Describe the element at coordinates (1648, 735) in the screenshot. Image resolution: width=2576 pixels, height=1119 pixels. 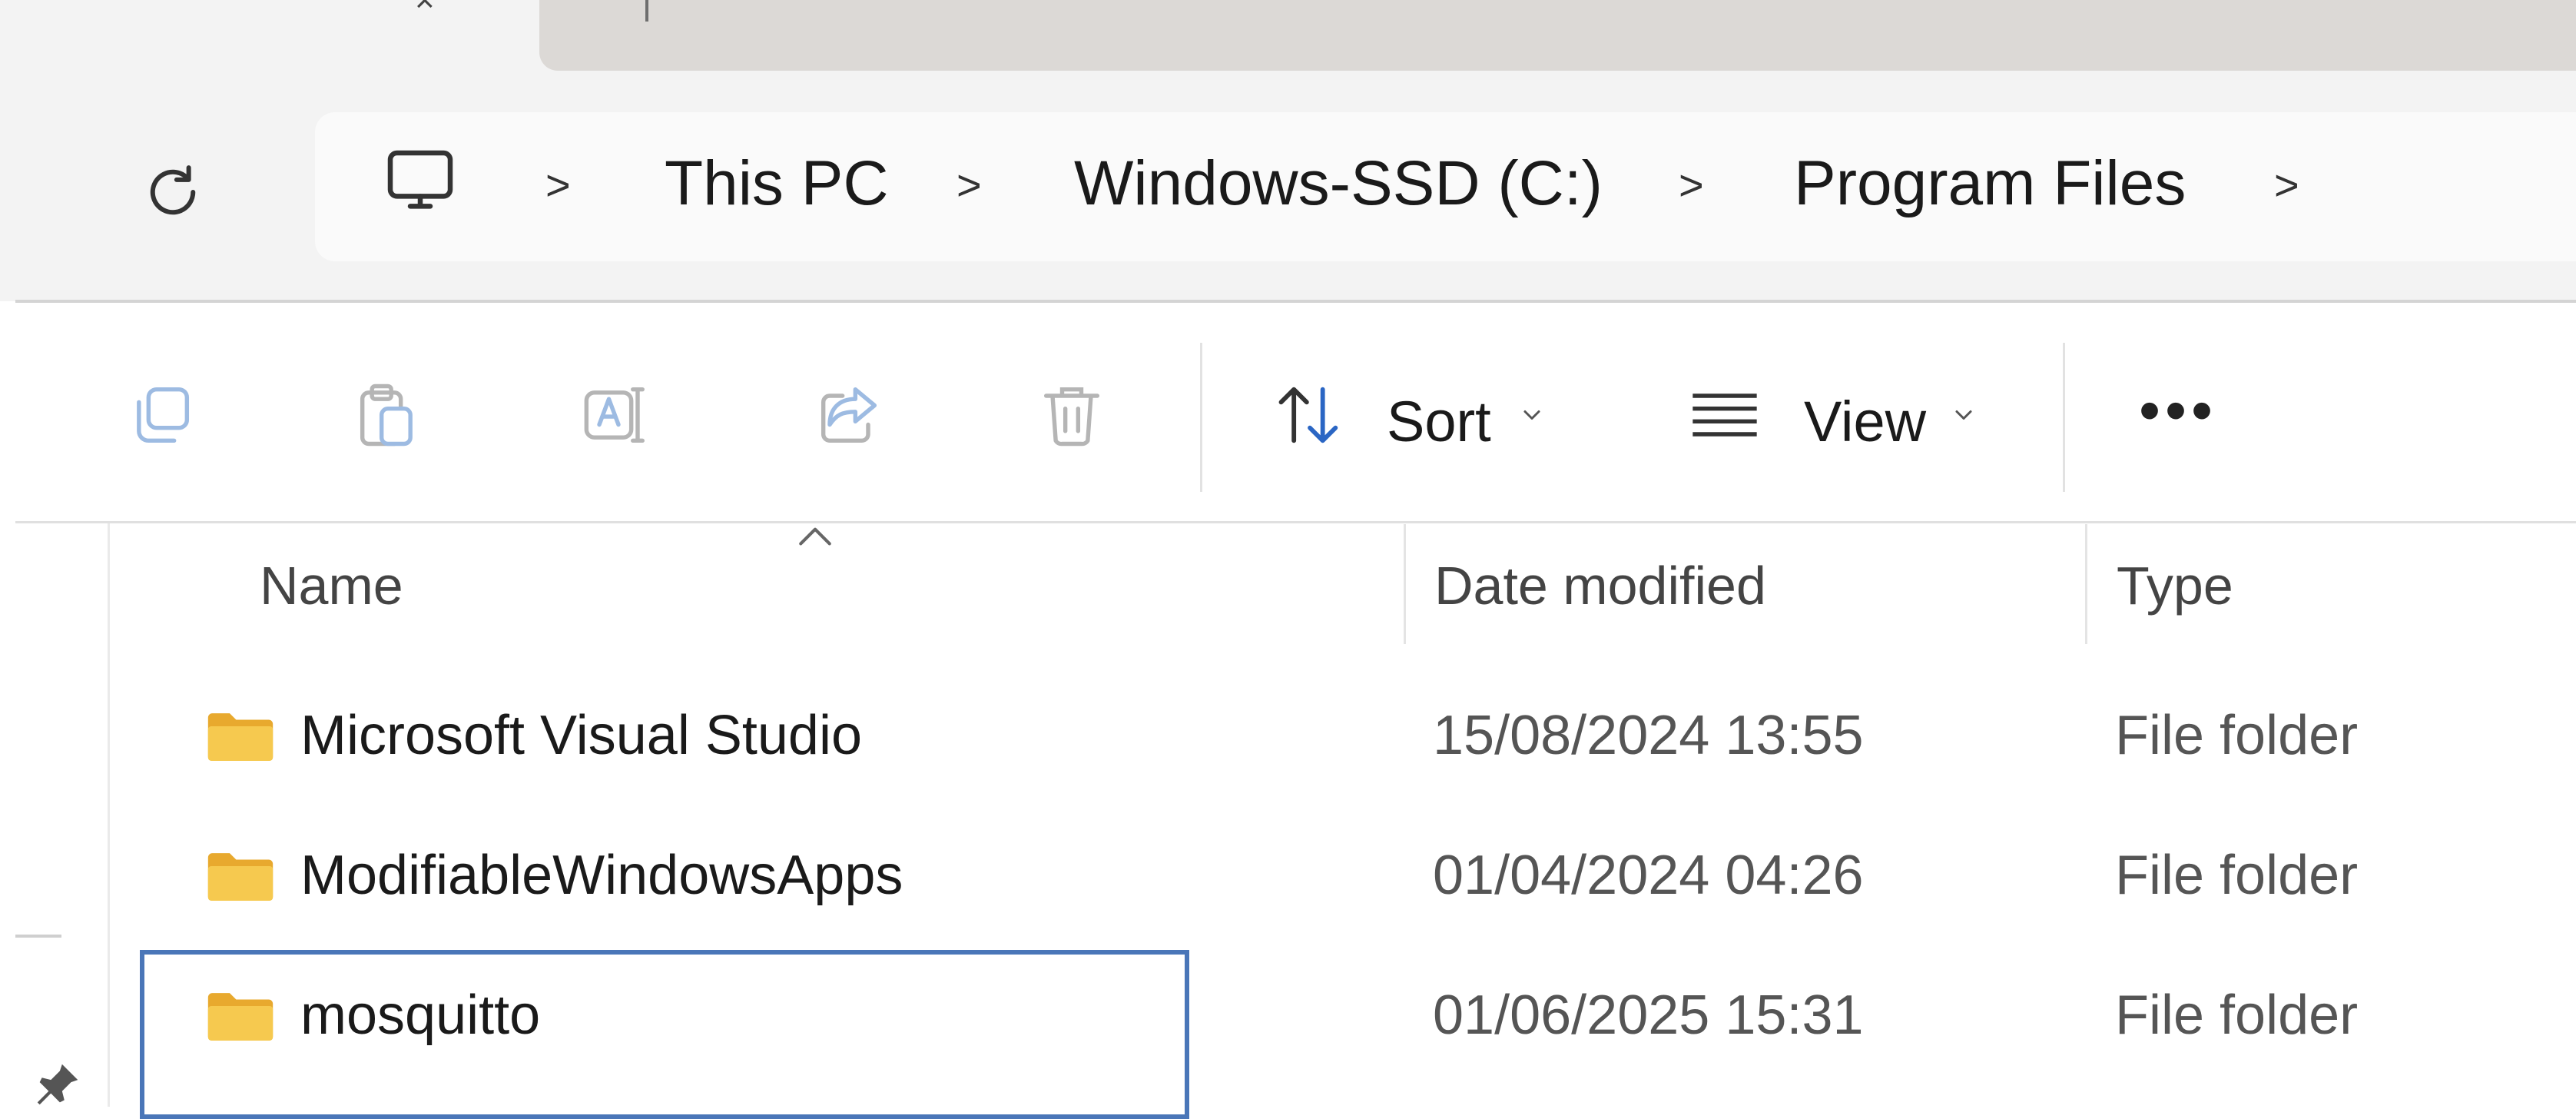
I see `file-date-modified: 15/08/2024 13:55` at that location.